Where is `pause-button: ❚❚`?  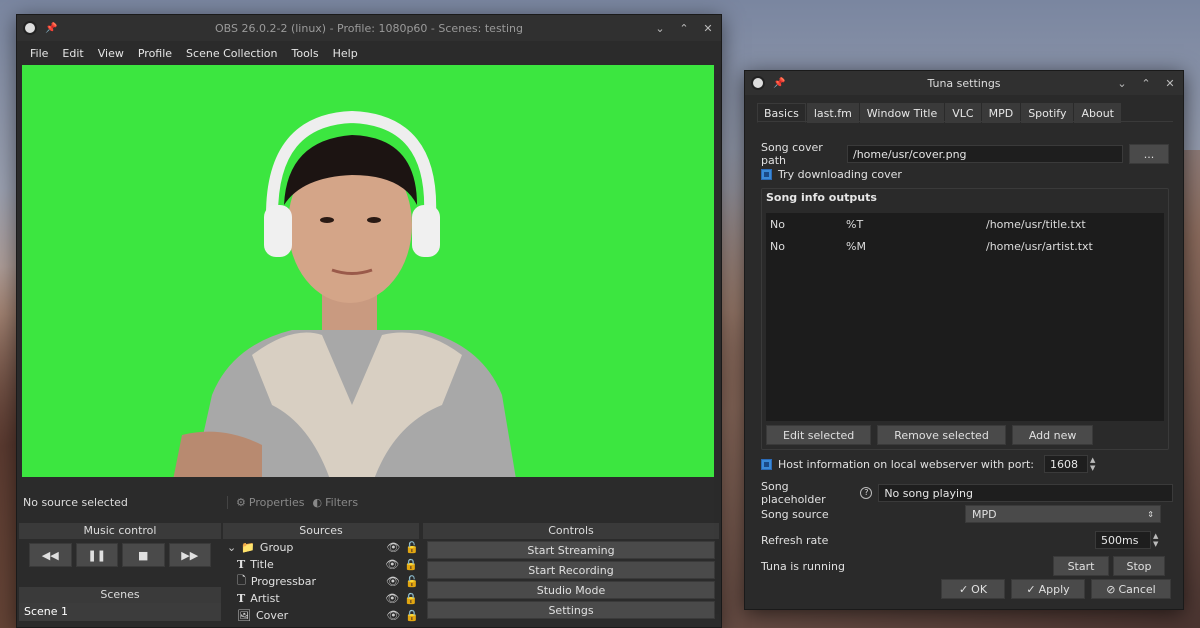
pause-button: ❚❚ is located at coordinates (96, 555).